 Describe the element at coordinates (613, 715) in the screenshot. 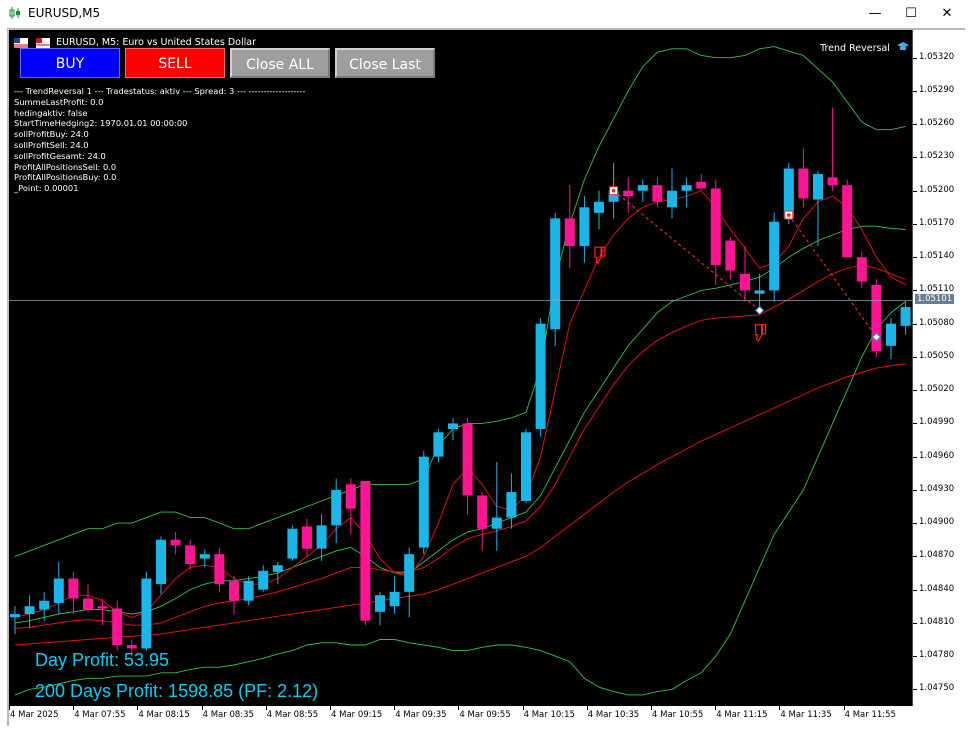

I see `time-tick-label: 4 Mar 10:35` at that location.